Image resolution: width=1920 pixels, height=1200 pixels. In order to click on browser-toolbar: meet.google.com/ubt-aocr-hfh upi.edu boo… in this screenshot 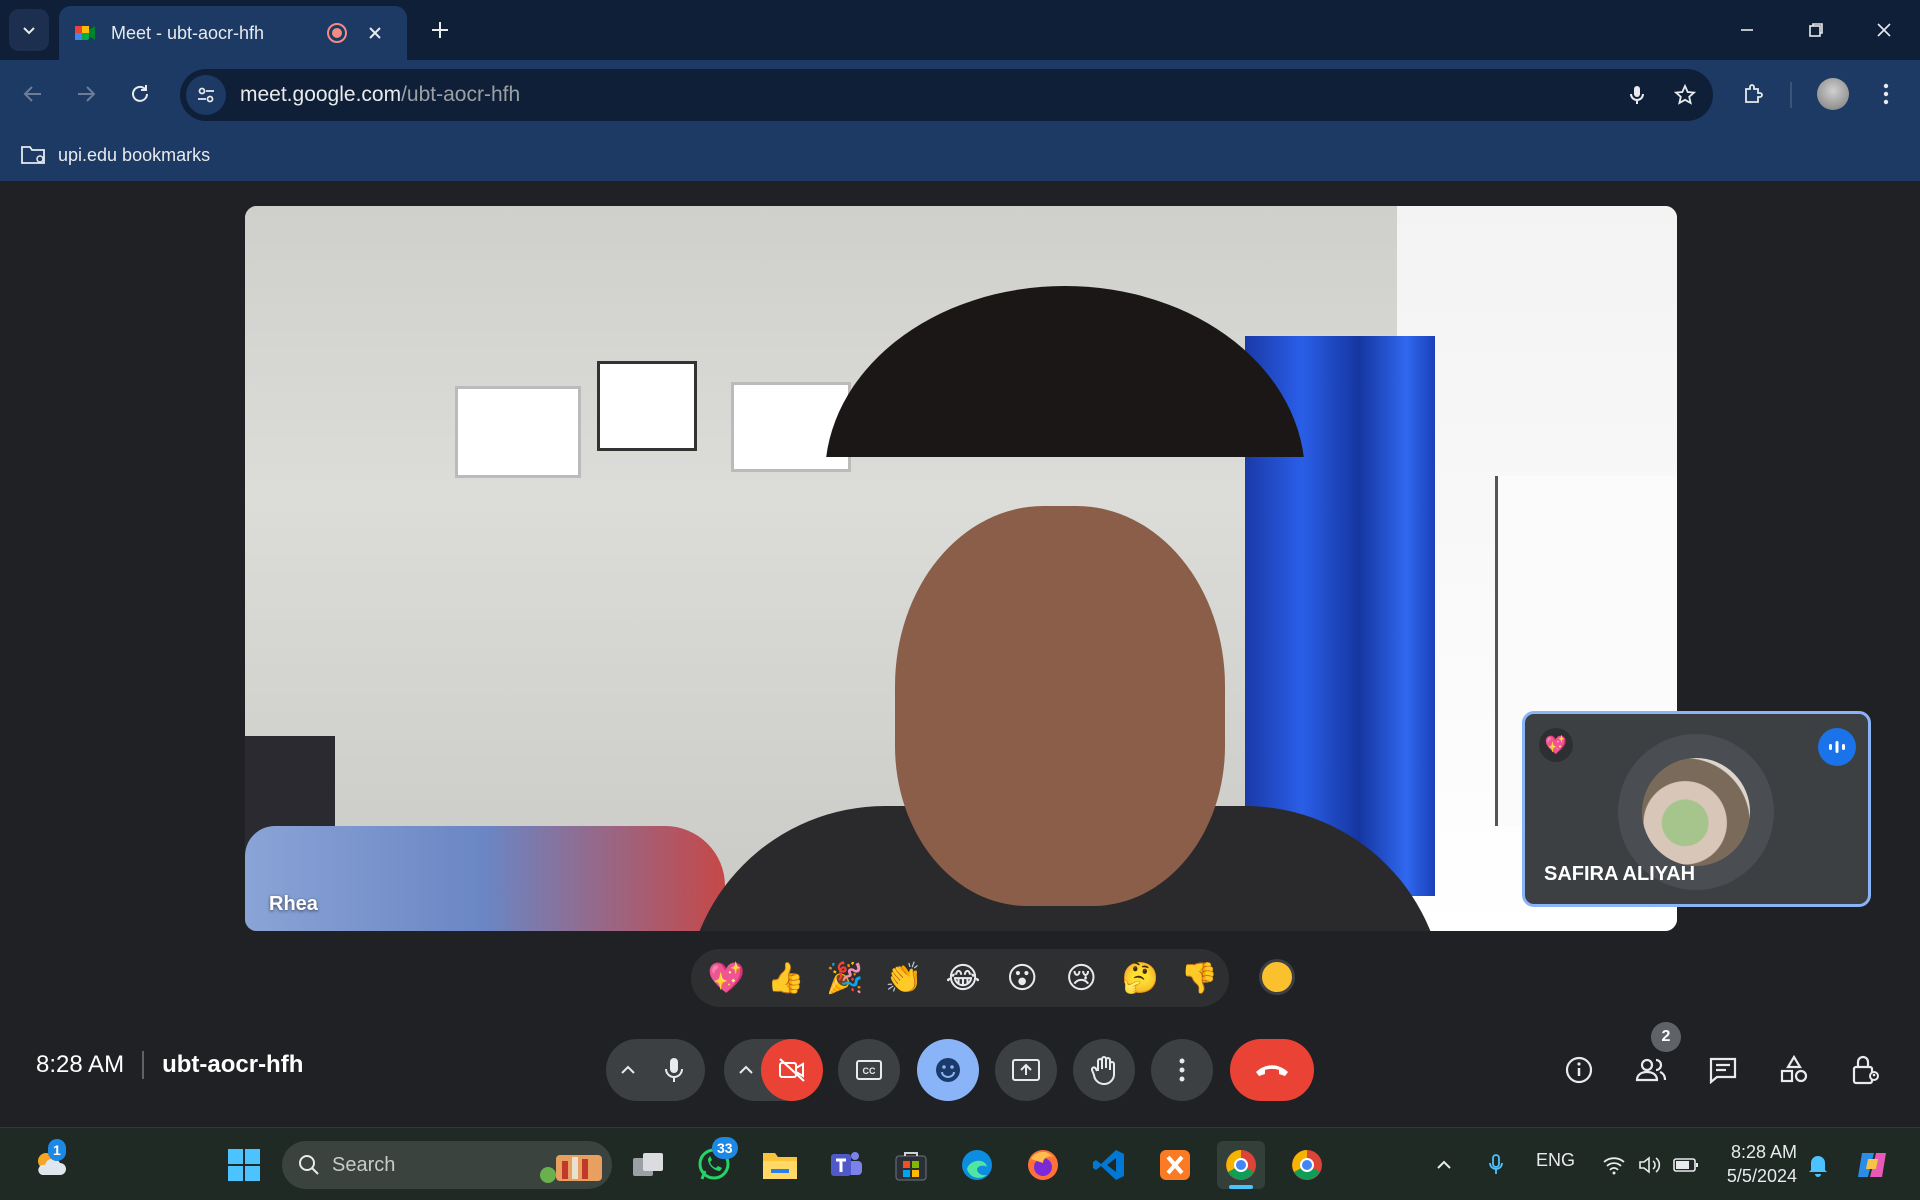, I will do `click(960, 124)`.